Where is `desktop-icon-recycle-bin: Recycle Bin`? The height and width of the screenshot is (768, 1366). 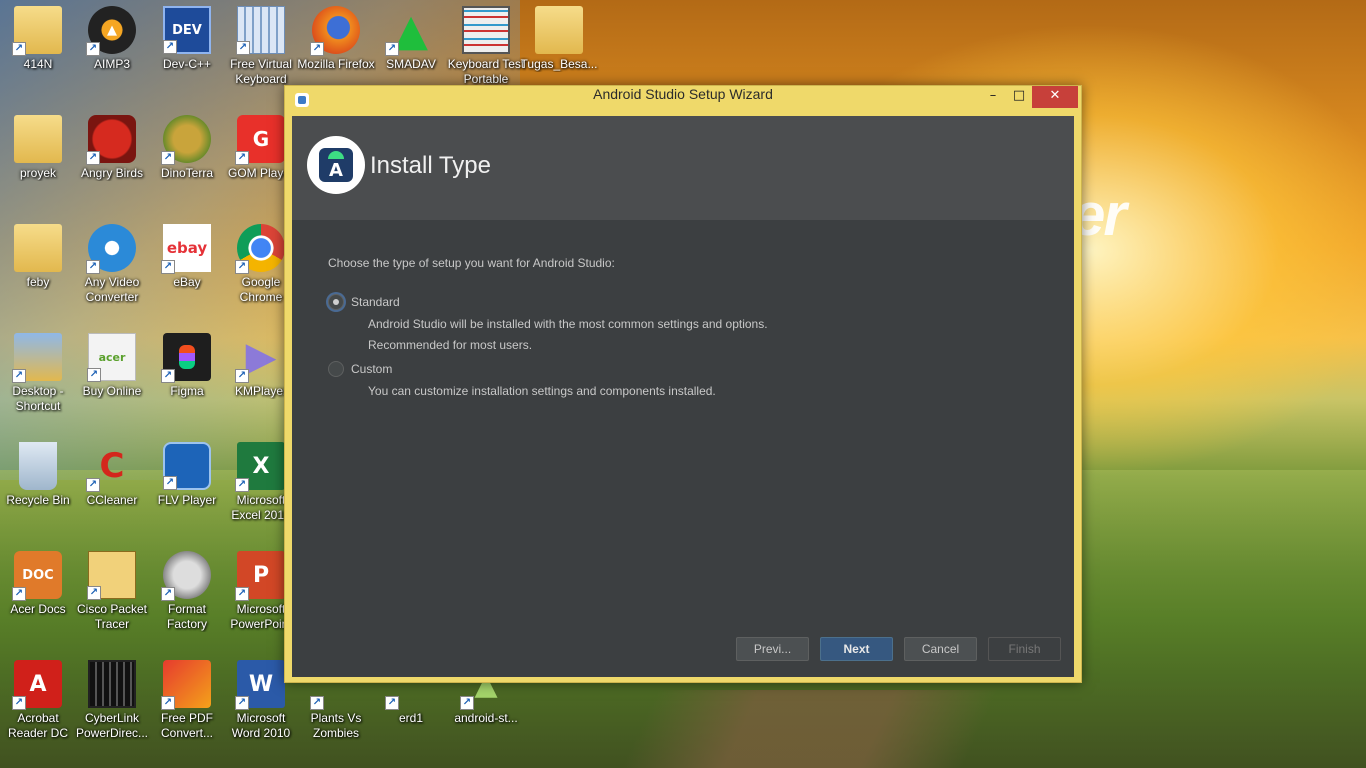 desktop-icon-recycle-bin: Recycle Bin is located at coordinates (38, 488).